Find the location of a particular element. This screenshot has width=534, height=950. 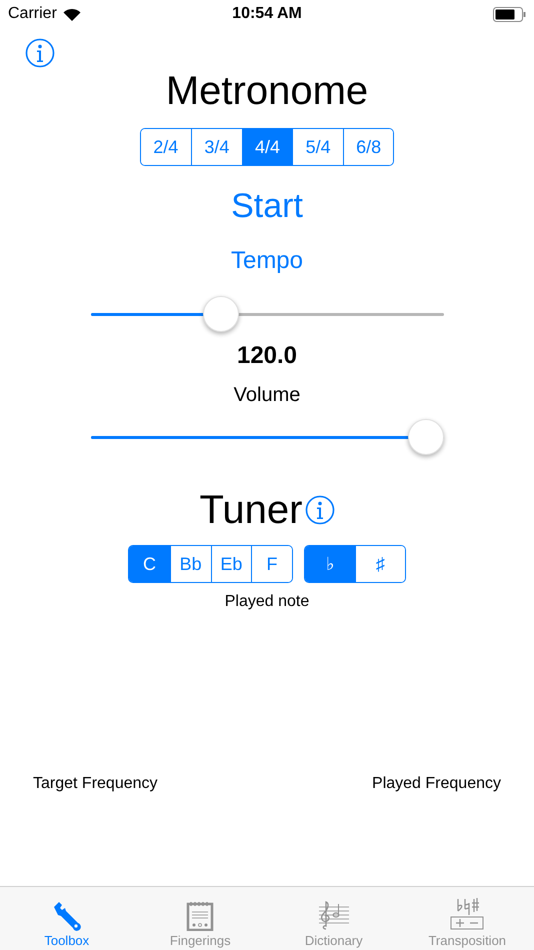

played-note-label: Played note is located at coordinates (267, 602).